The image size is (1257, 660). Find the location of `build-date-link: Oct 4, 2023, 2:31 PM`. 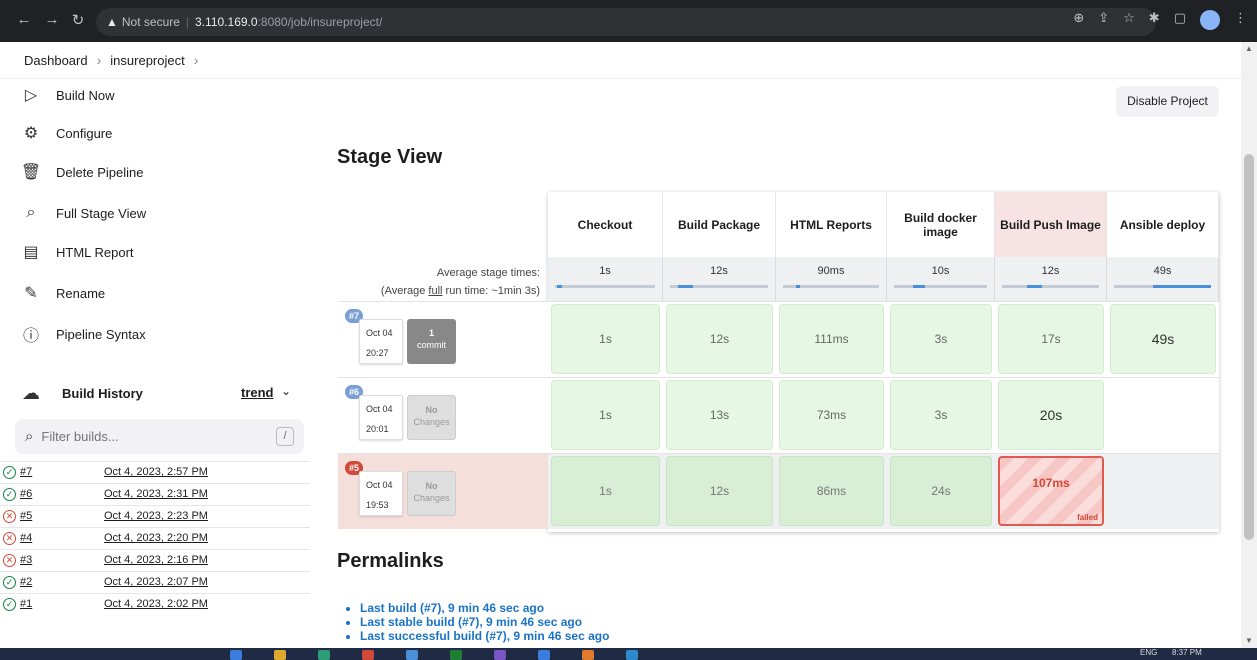

build-date-link: Oct 4, 2023, 2:31 PM is located at coordinates (156, 494).